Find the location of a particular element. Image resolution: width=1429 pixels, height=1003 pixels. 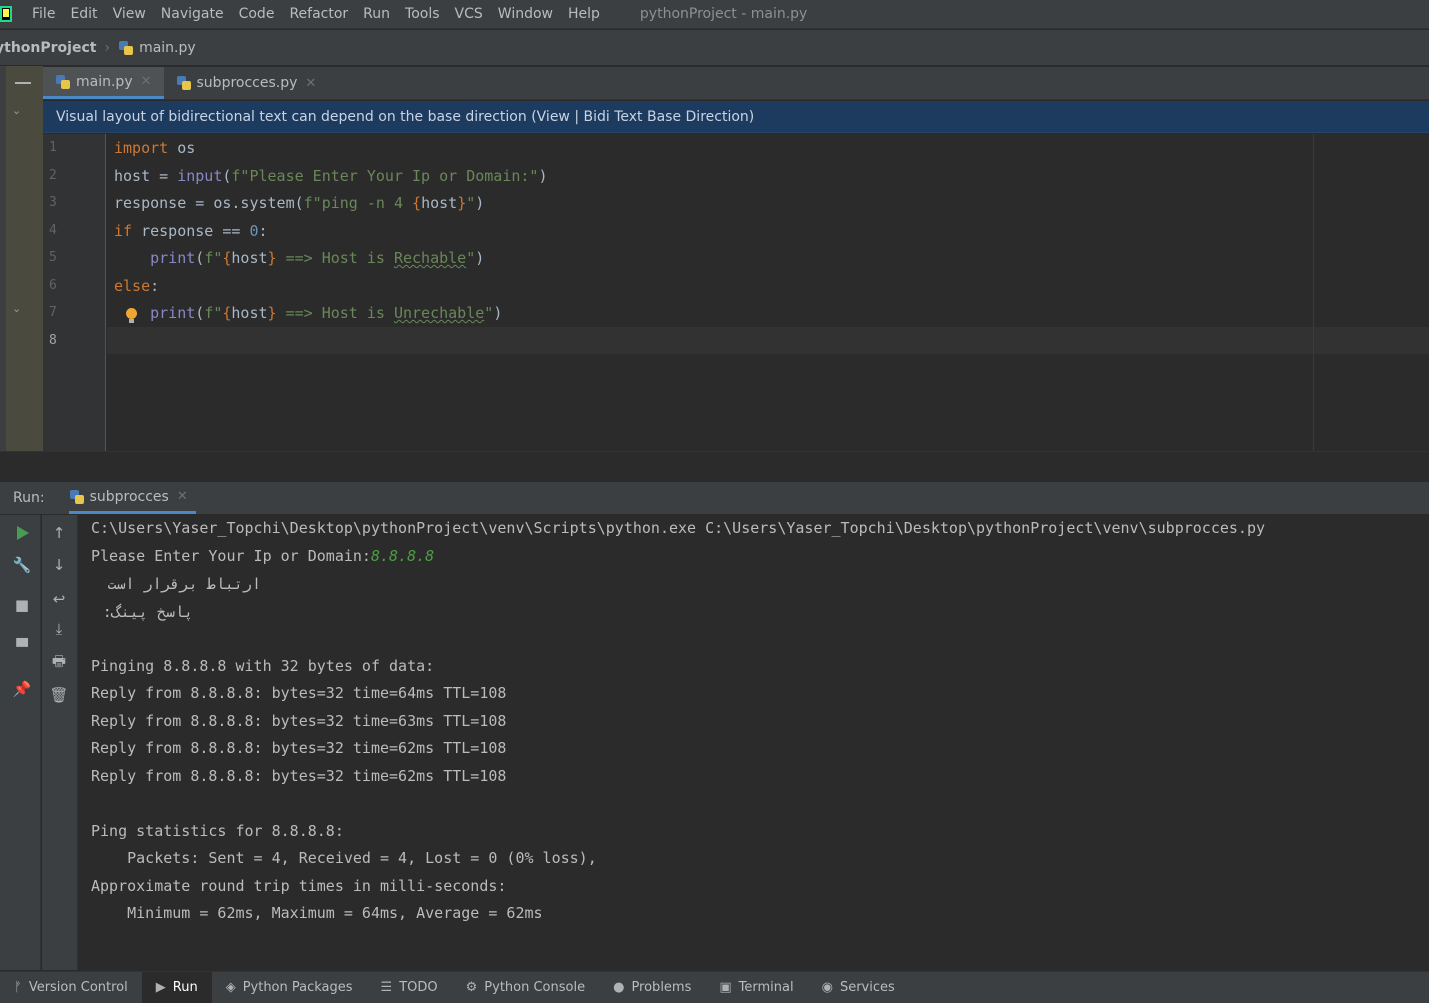

code-line-5: print(f"{host} ==> Host is Rechable") is located at coordinates (317, 258).